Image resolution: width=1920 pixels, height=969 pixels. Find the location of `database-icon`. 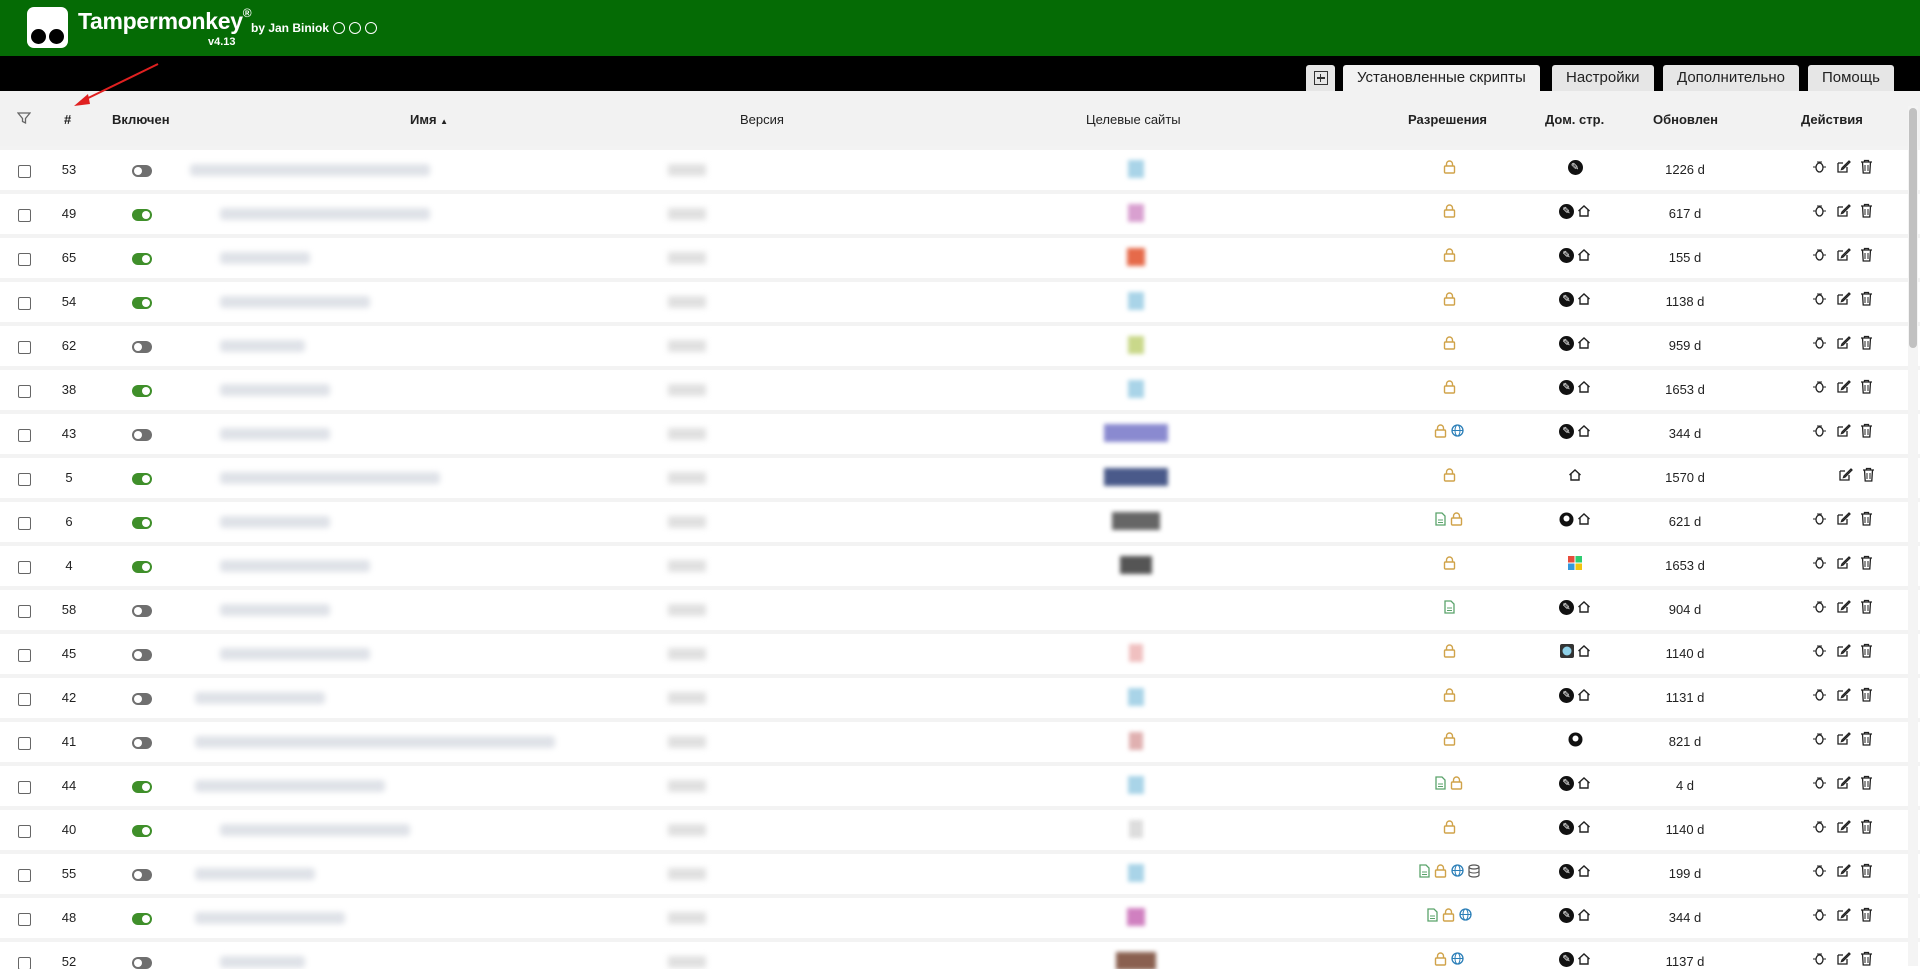

database-icon is located at coordinates (1473, 872).